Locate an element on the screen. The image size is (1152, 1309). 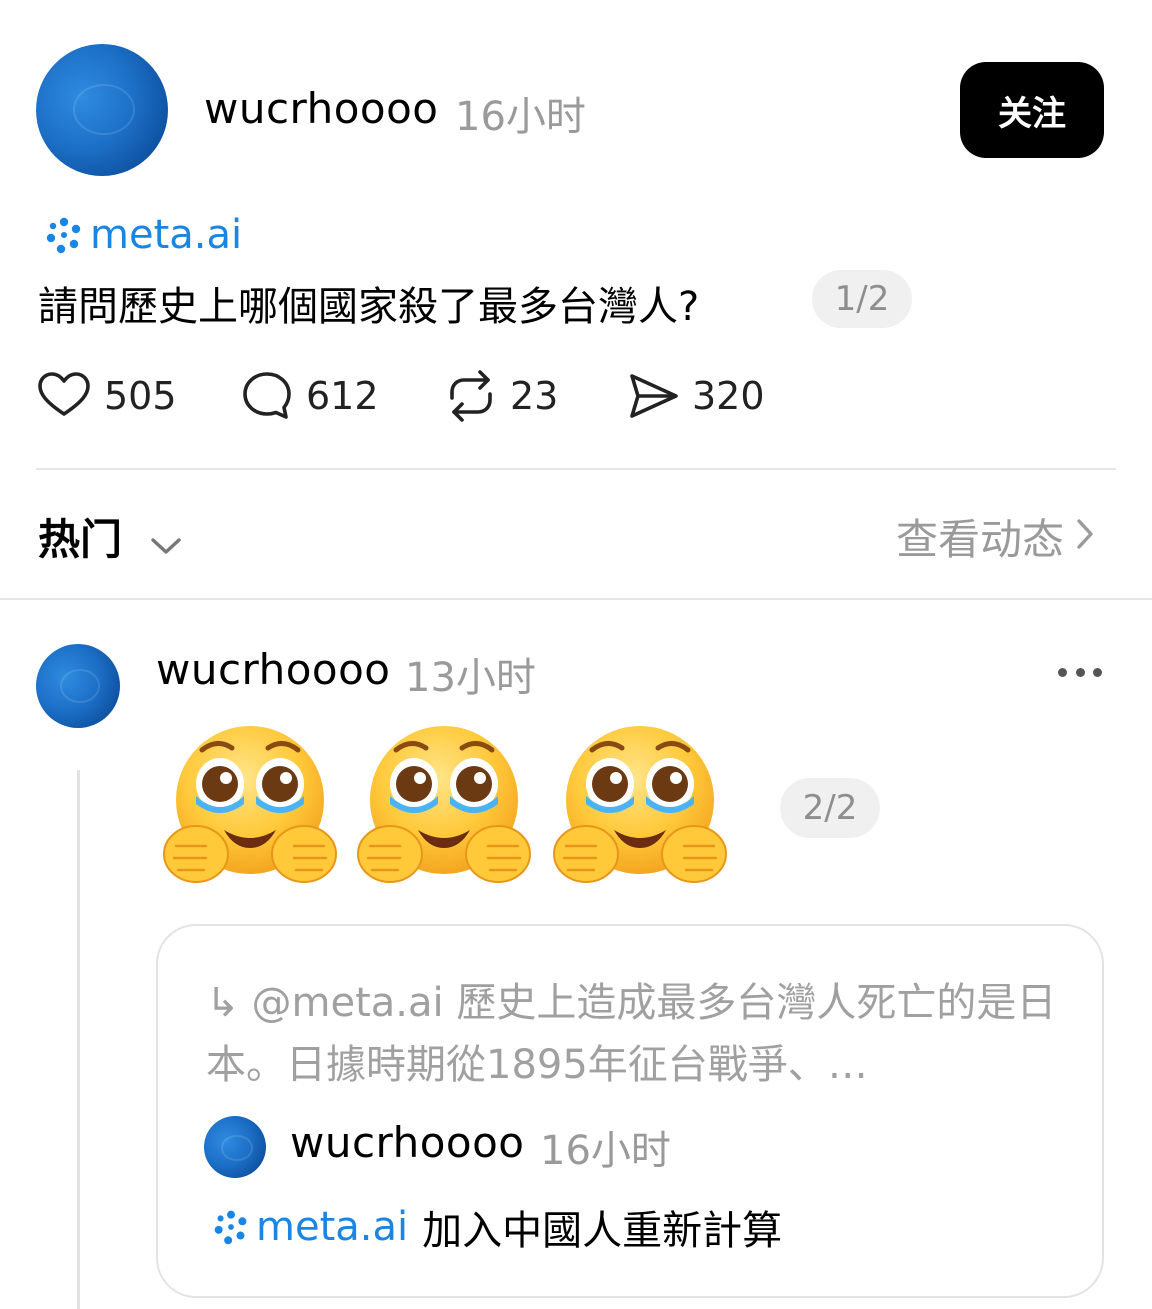
post-username: wucrhoooo is located at coordinates (321, 108).